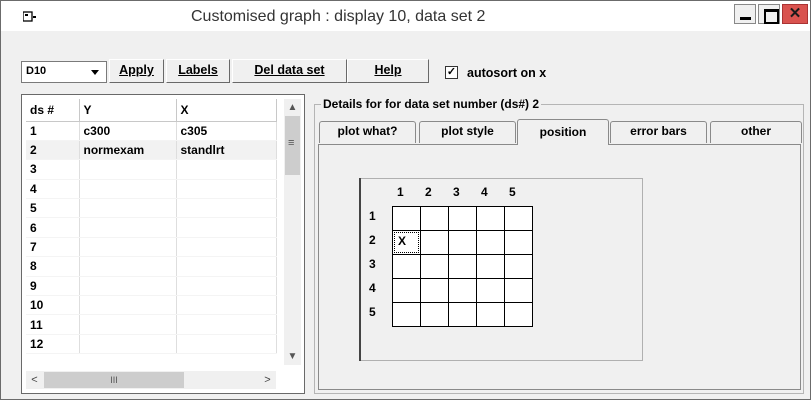  I want to click on table-row: 8, so click(151, 266).